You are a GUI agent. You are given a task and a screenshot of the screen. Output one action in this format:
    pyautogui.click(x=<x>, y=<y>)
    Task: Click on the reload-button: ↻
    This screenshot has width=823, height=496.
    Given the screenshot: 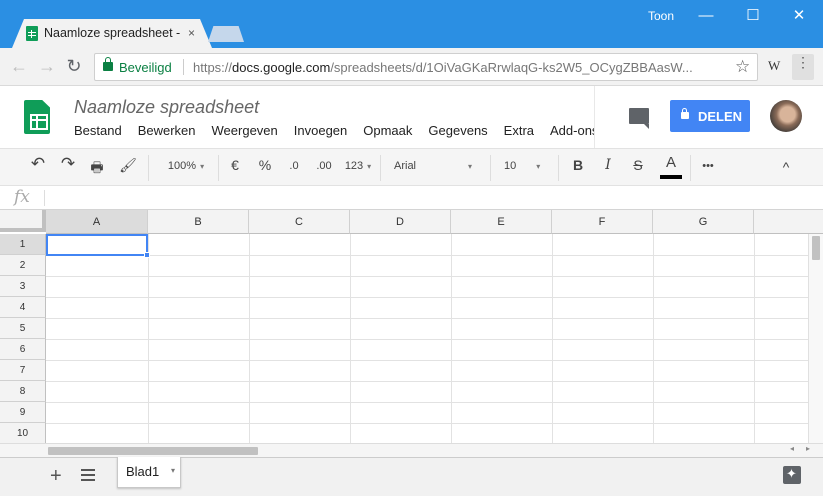 What is the action you would take?
    pyautogui.click(x=74, y=66)
    